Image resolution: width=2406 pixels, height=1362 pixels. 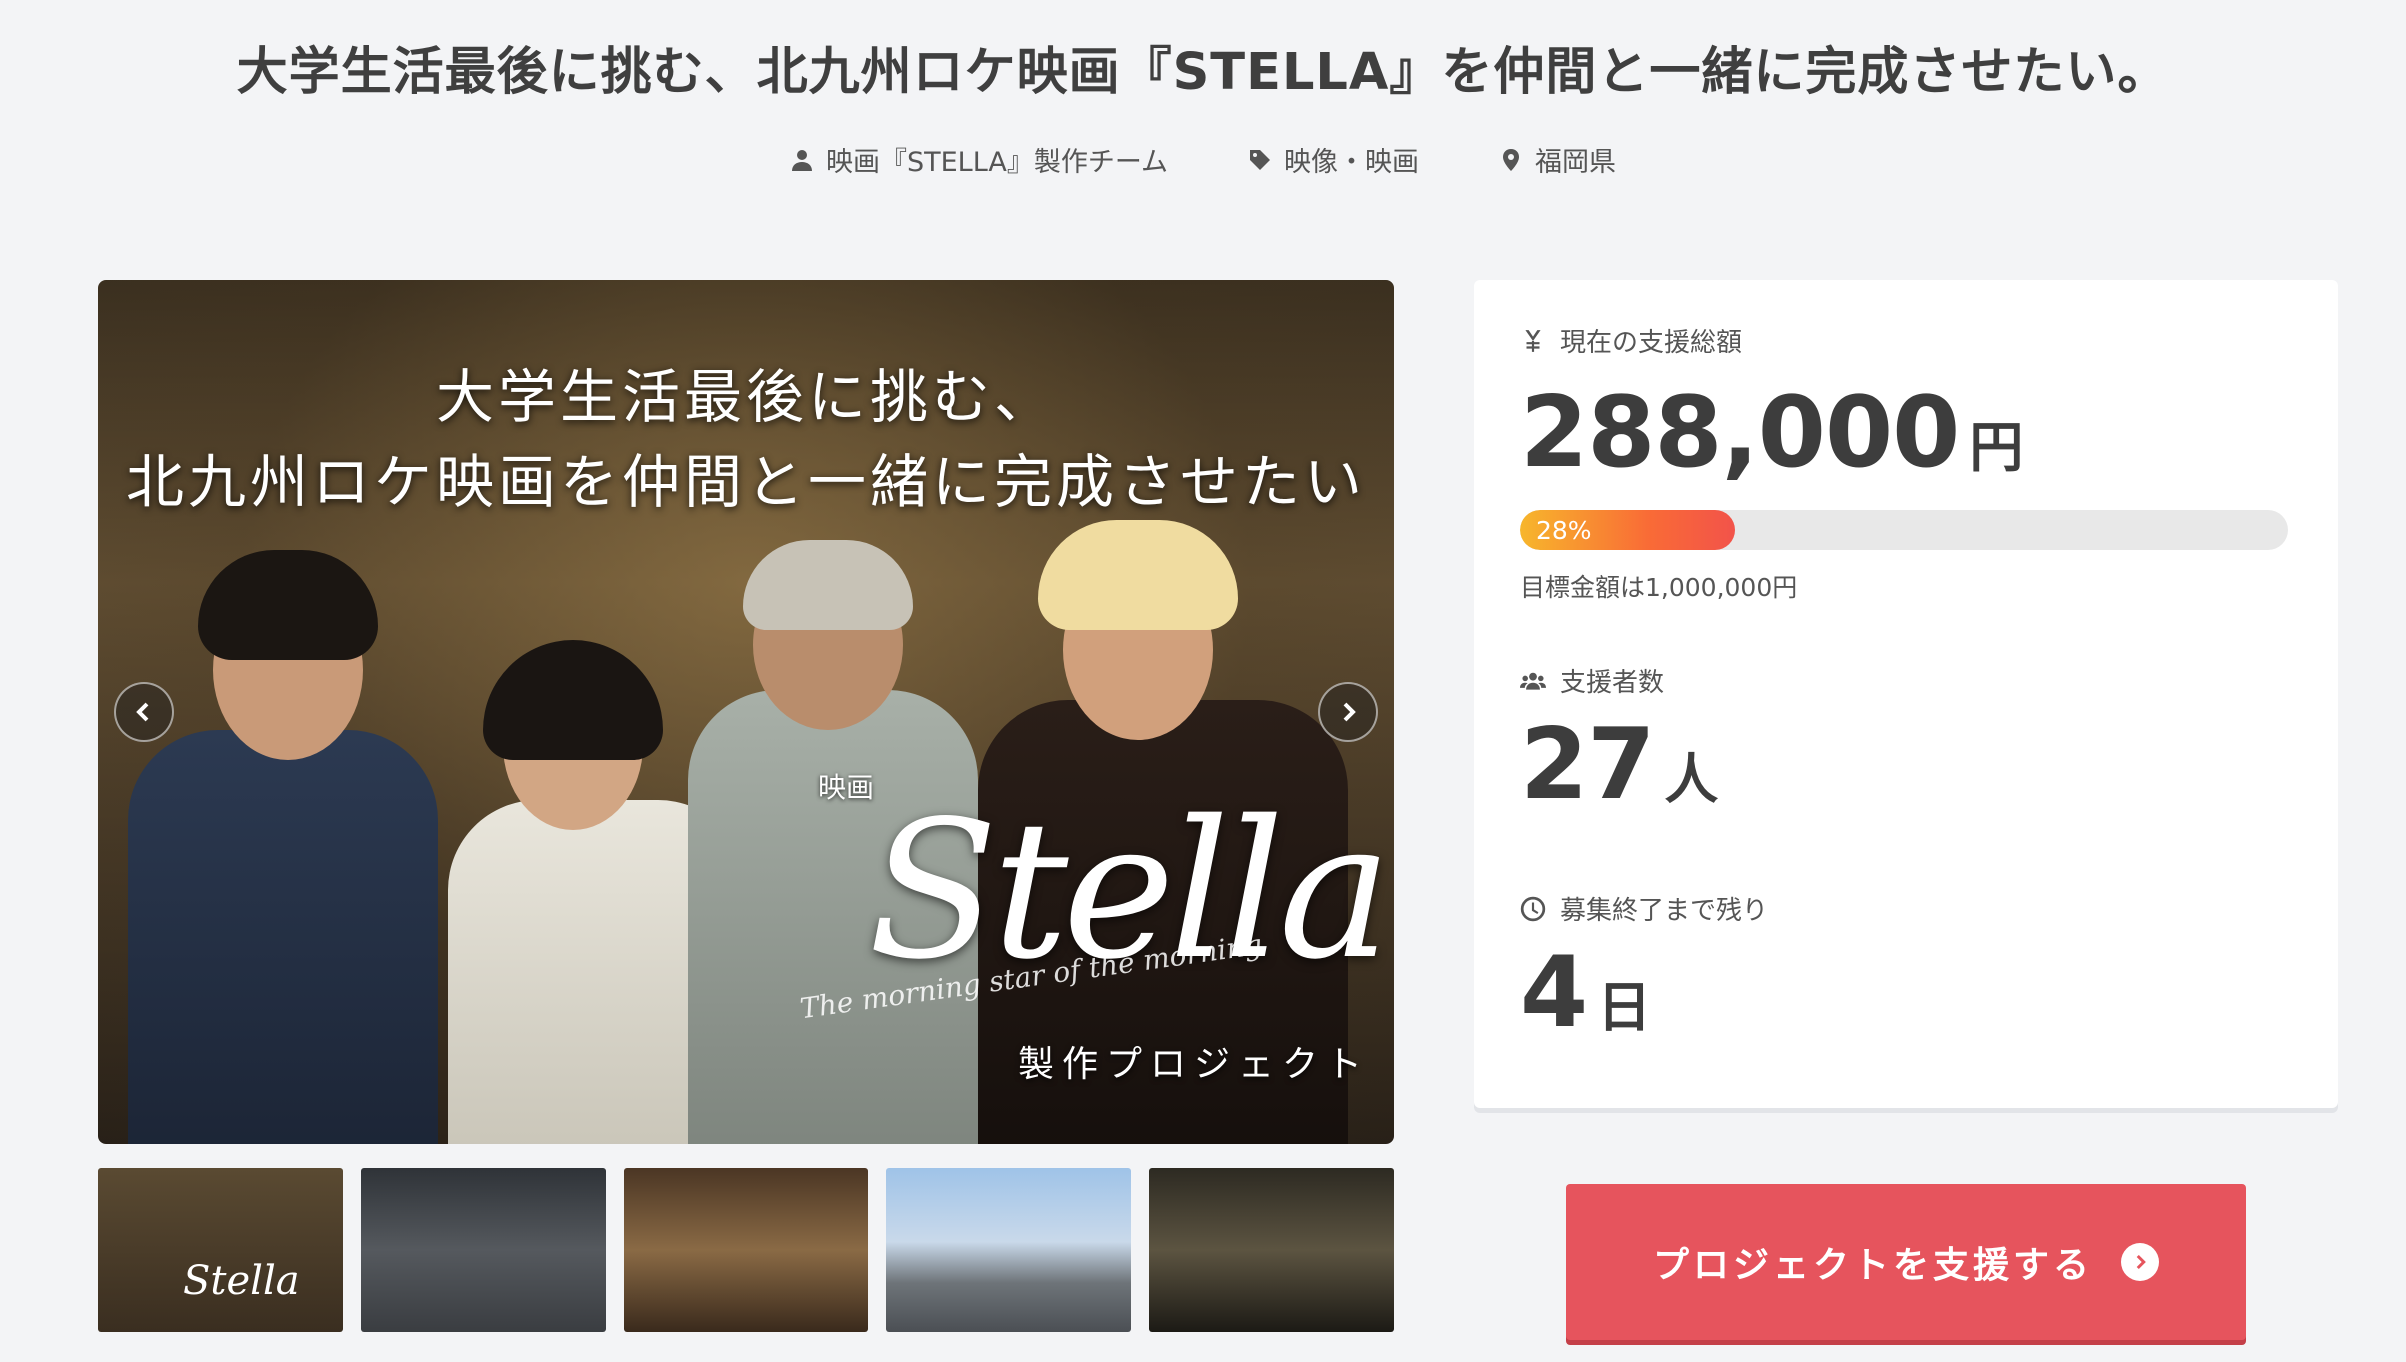 I want to click on amount-total: 288,000 円, so click(x=1771, y=433).